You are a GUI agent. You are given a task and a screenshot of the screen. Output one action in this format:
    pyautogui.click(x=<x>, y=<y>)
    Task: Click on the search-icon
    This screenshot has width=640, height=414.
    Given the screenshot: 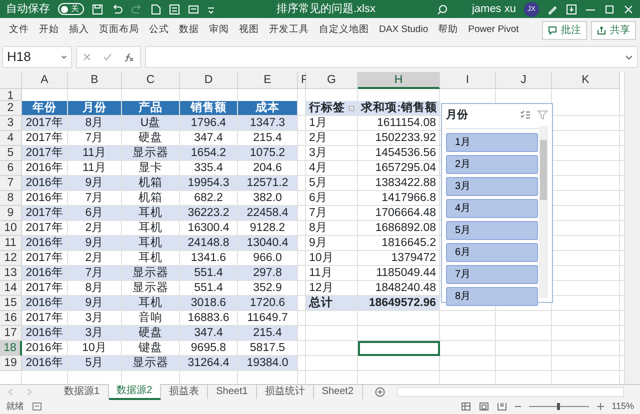 What is the action you would take?
    pyautogui.click(x=442, y=9)
    